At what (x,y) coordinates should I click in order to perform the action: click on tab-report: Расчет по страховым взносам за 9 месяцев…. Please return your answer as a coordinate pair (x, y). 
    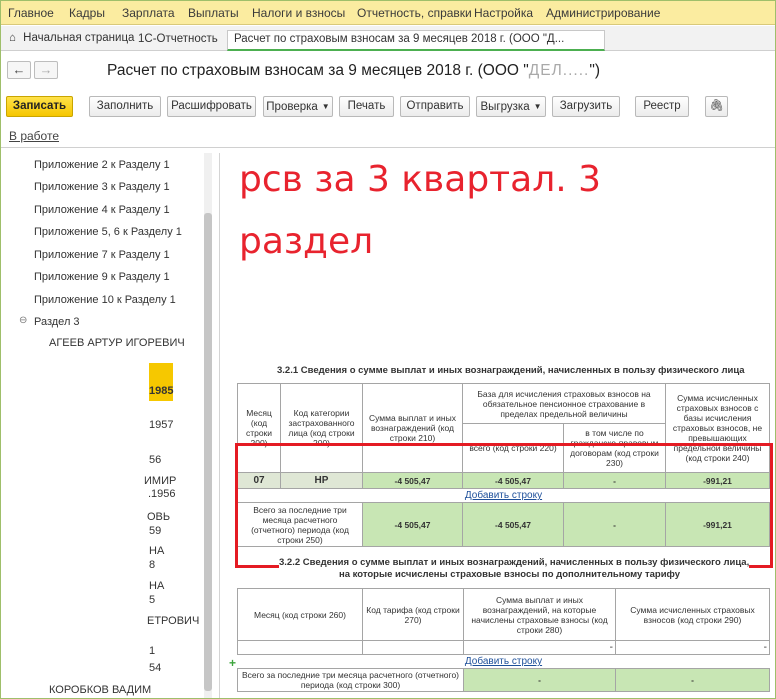
    Looking at the image, I should click on (416, 40).